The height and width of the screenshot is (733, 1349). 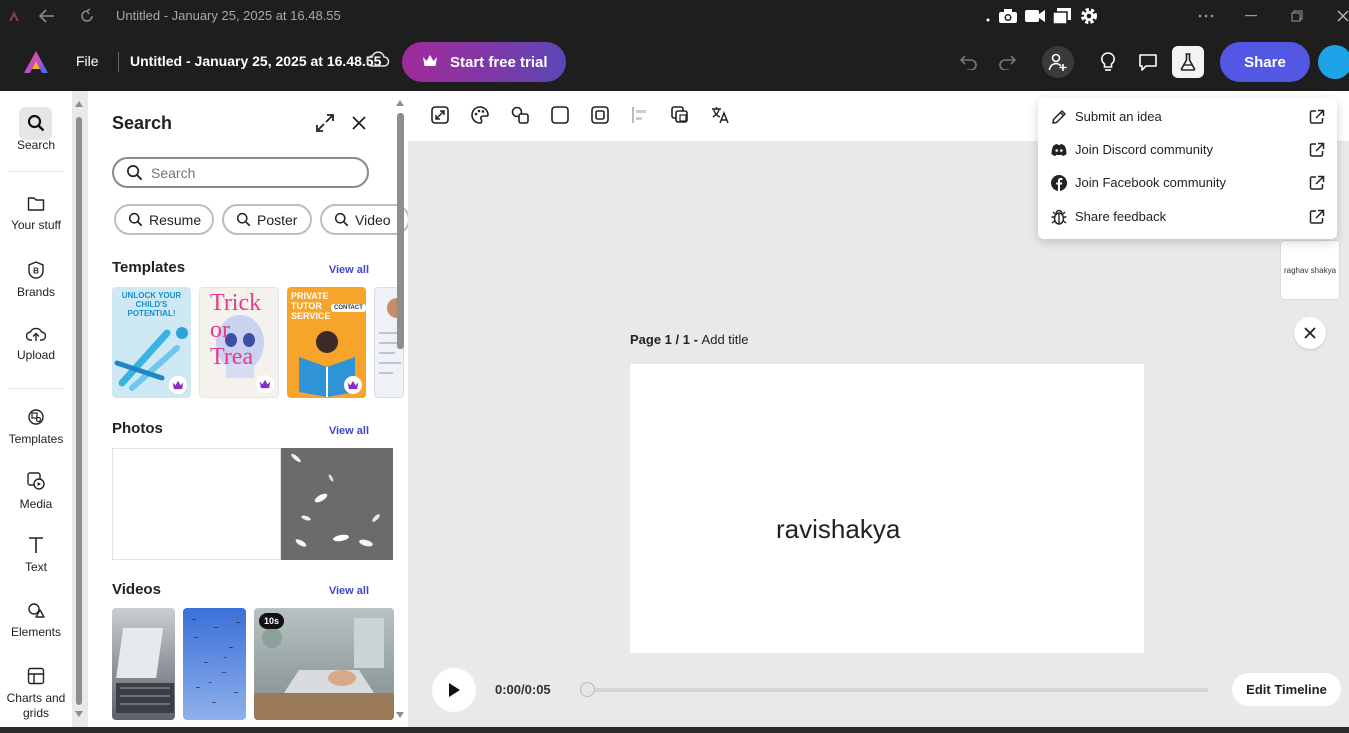 I want to click on restore-icon, so click(x=1297, y=16).